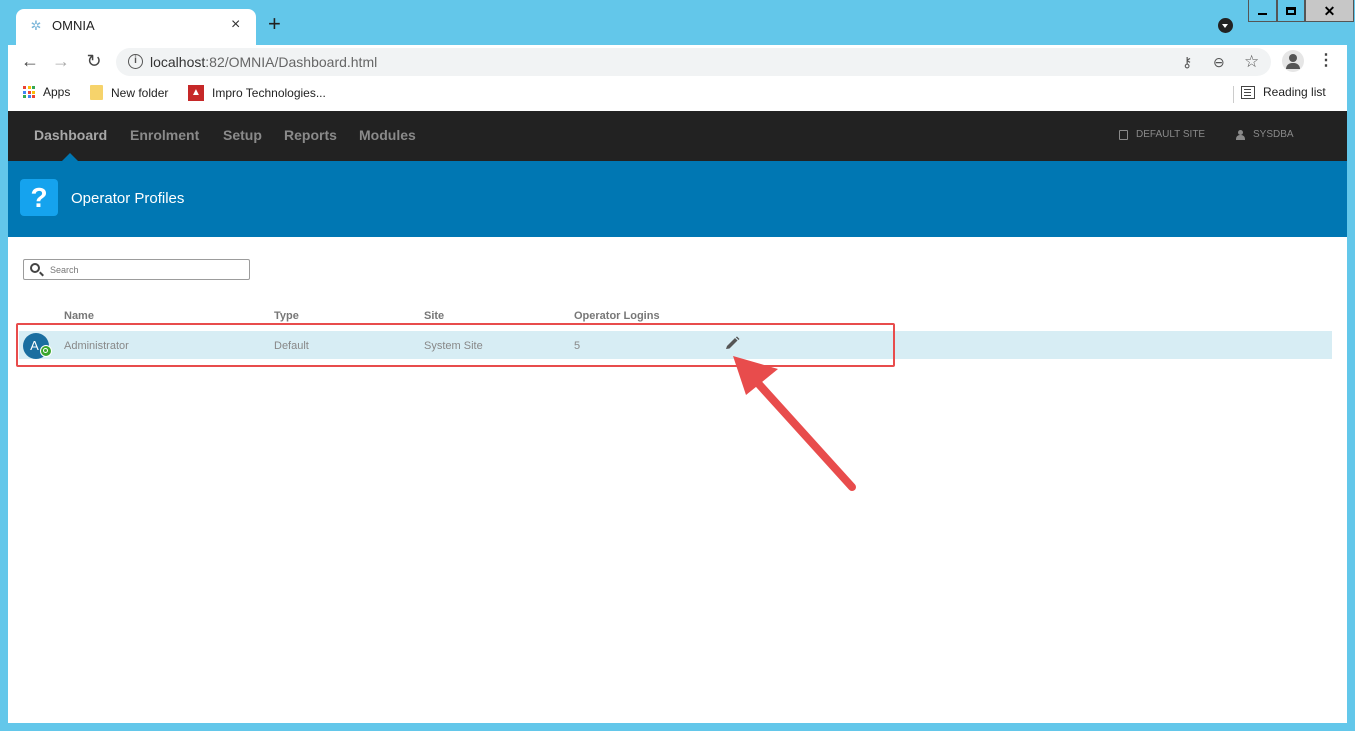  Describe the element at coordinates (29, 92) in the screenshot. I see `apps-grid-icon` at that location.